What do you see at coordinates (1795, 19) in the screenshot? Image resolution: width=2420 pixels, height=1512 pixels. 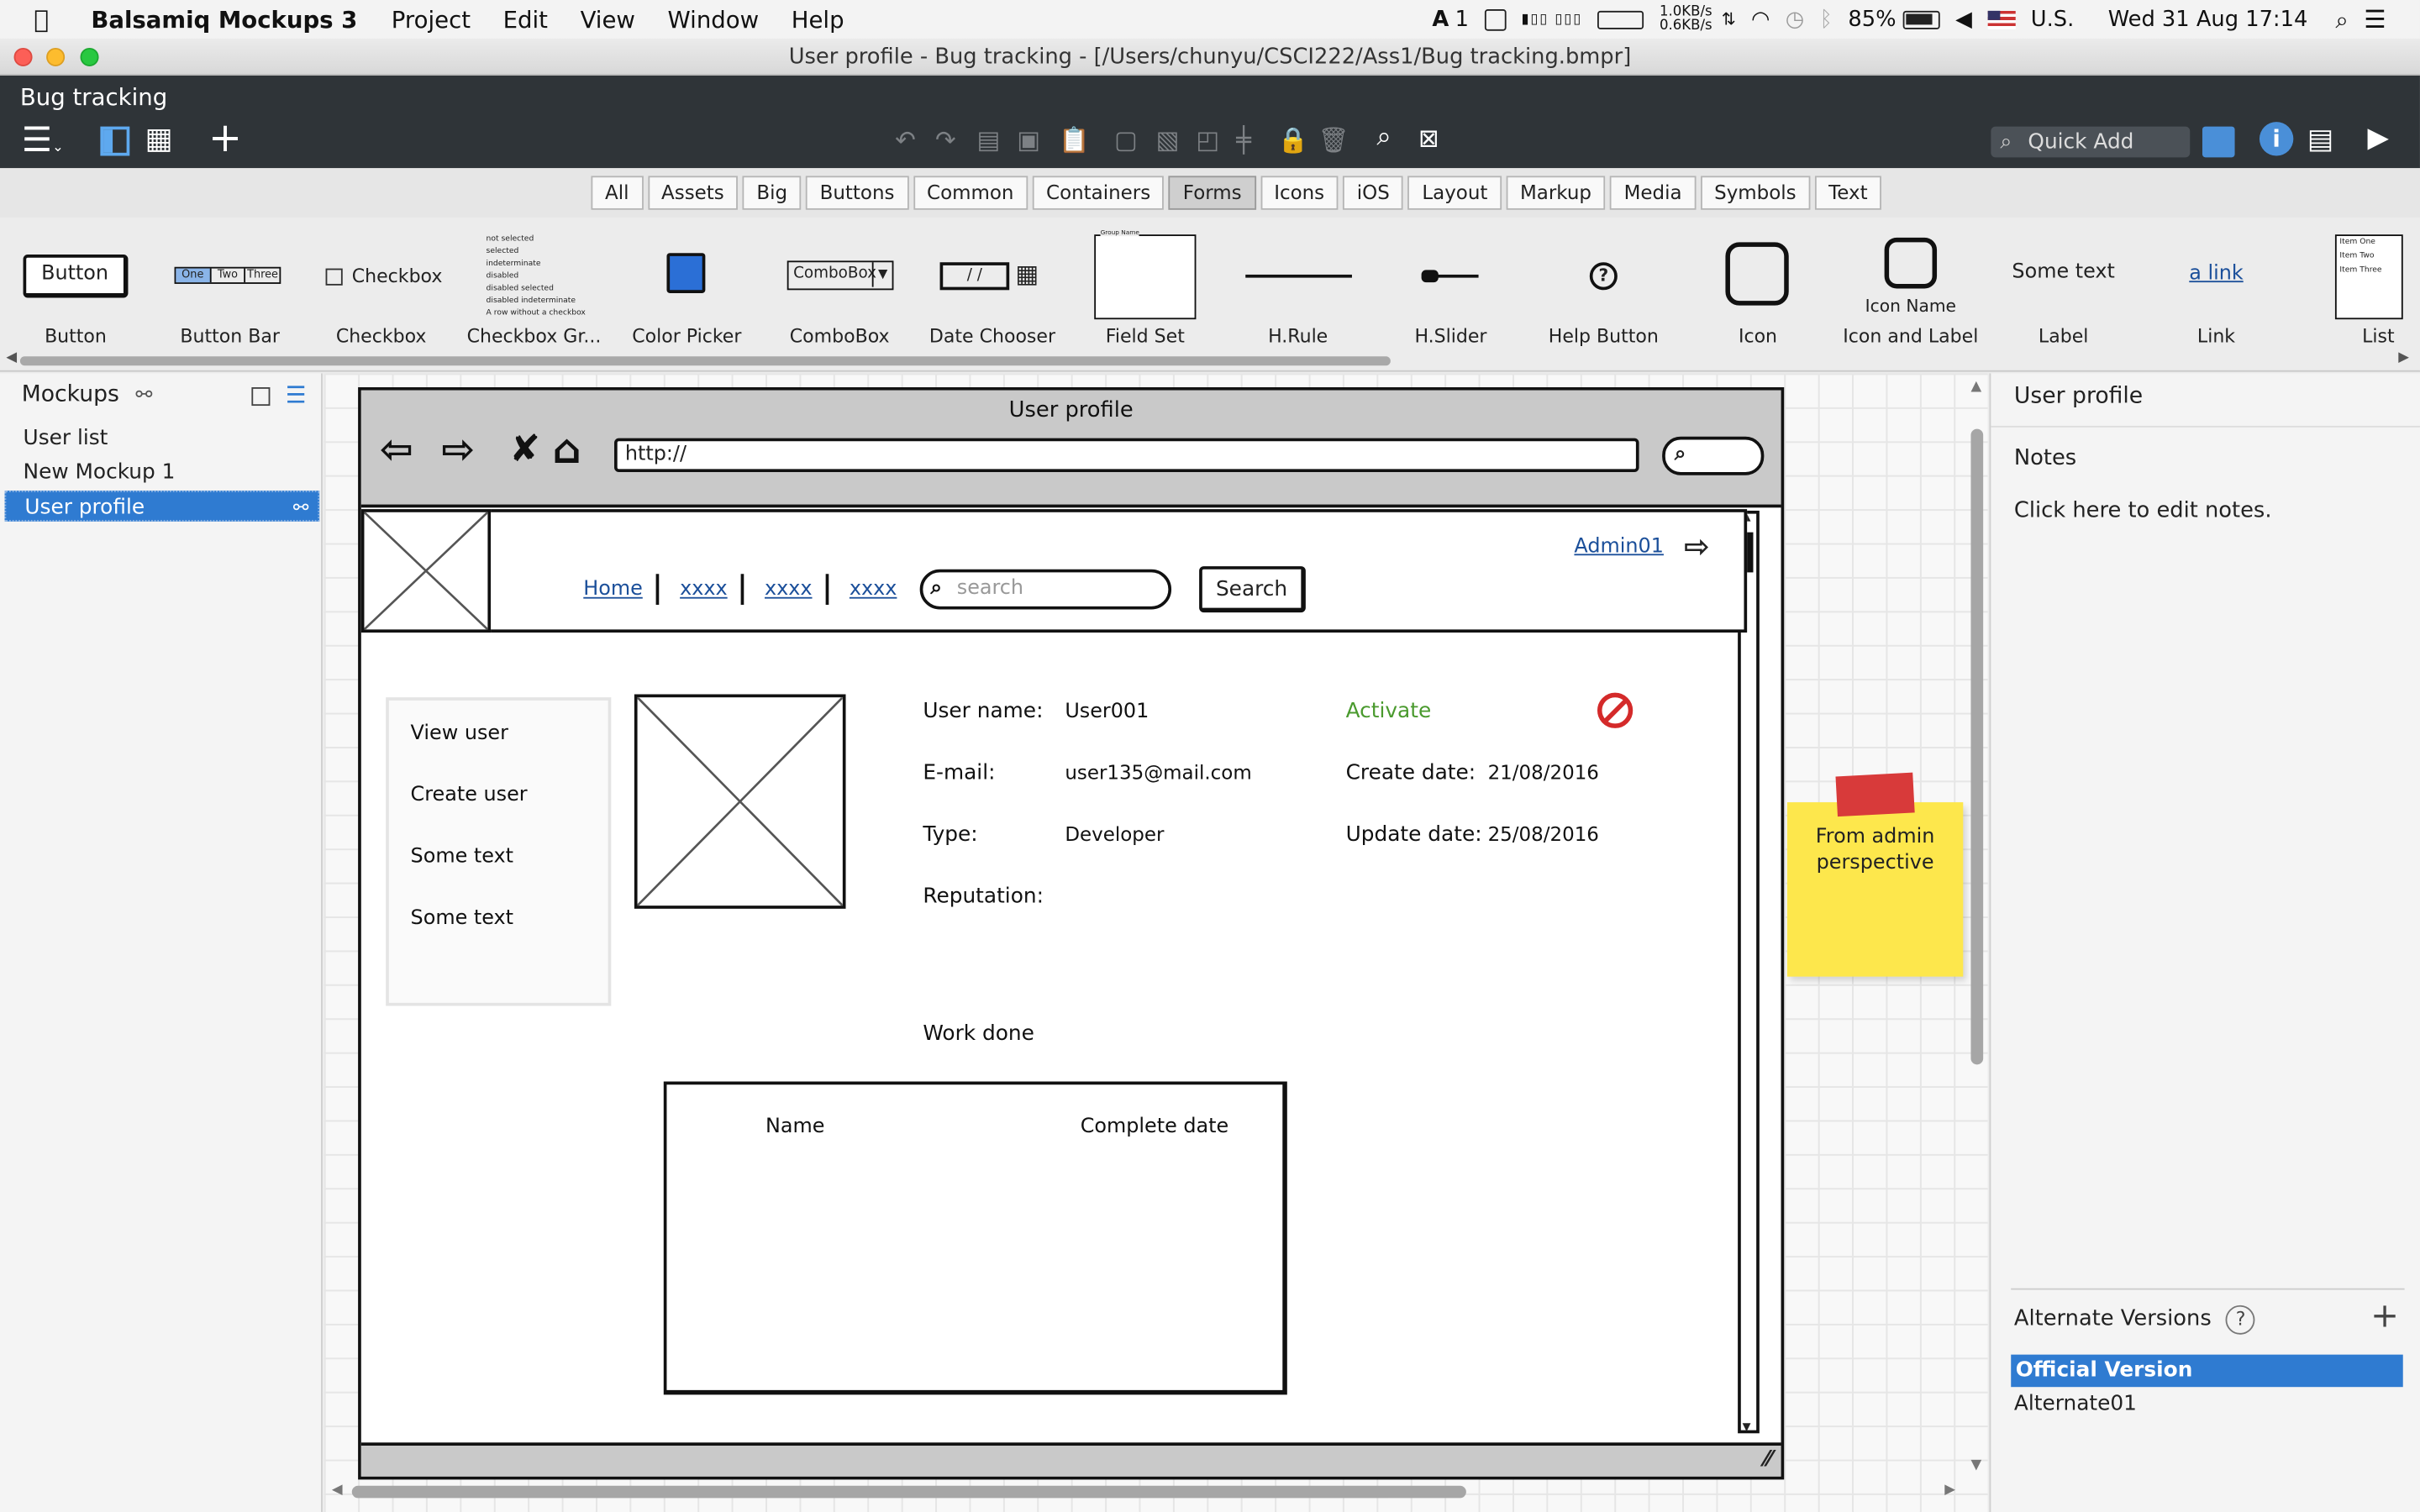 I see `time-machine-icon: ◷` at bounding box center [1795, 19].